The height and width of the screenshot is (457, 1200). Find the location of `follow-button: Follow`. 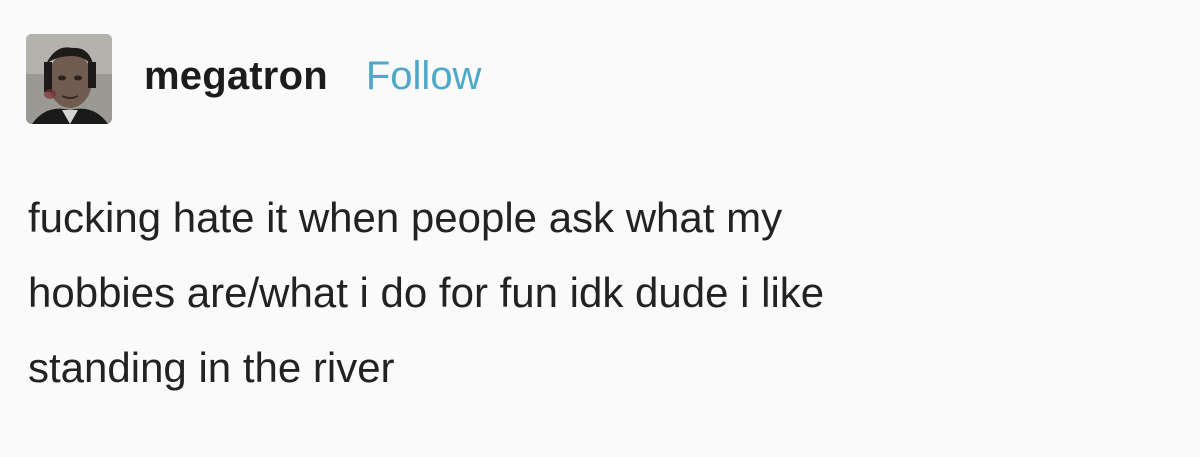

follow-button: Follow is located at coordinates (424, 76).